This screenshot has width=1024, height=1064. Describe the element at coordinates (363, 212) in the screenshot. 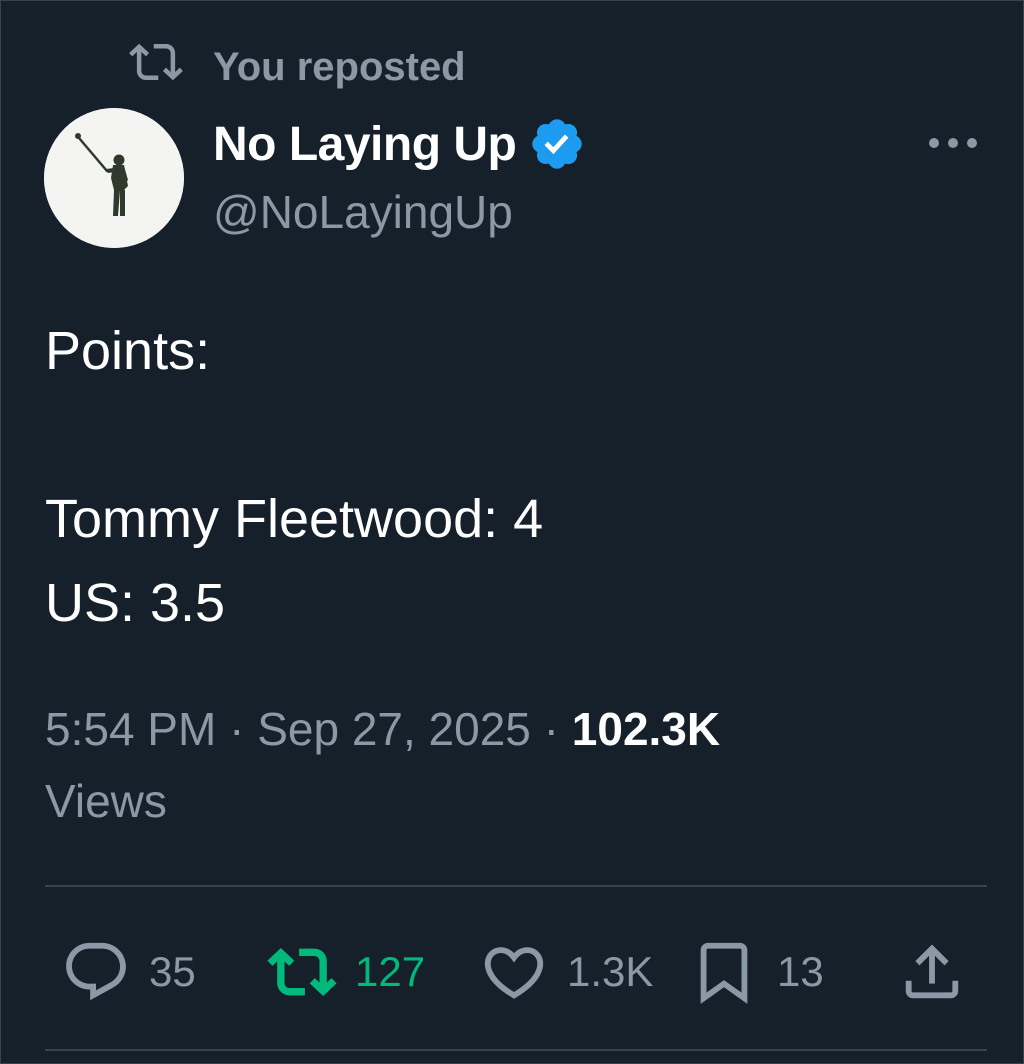

I see `author-handle: @NoLayingUp` at that location.